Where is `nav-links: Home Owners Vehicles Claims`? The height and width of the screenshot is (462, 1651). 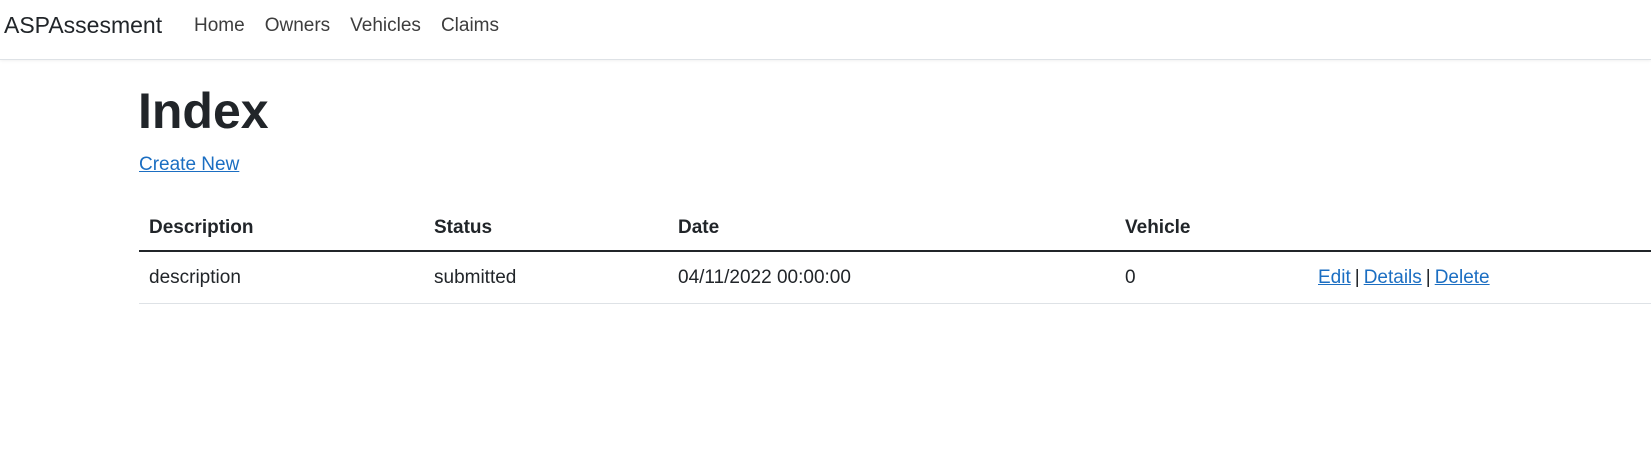 nav-links: Home Owners Vehicles Claims is located at coordinates (356, 26).